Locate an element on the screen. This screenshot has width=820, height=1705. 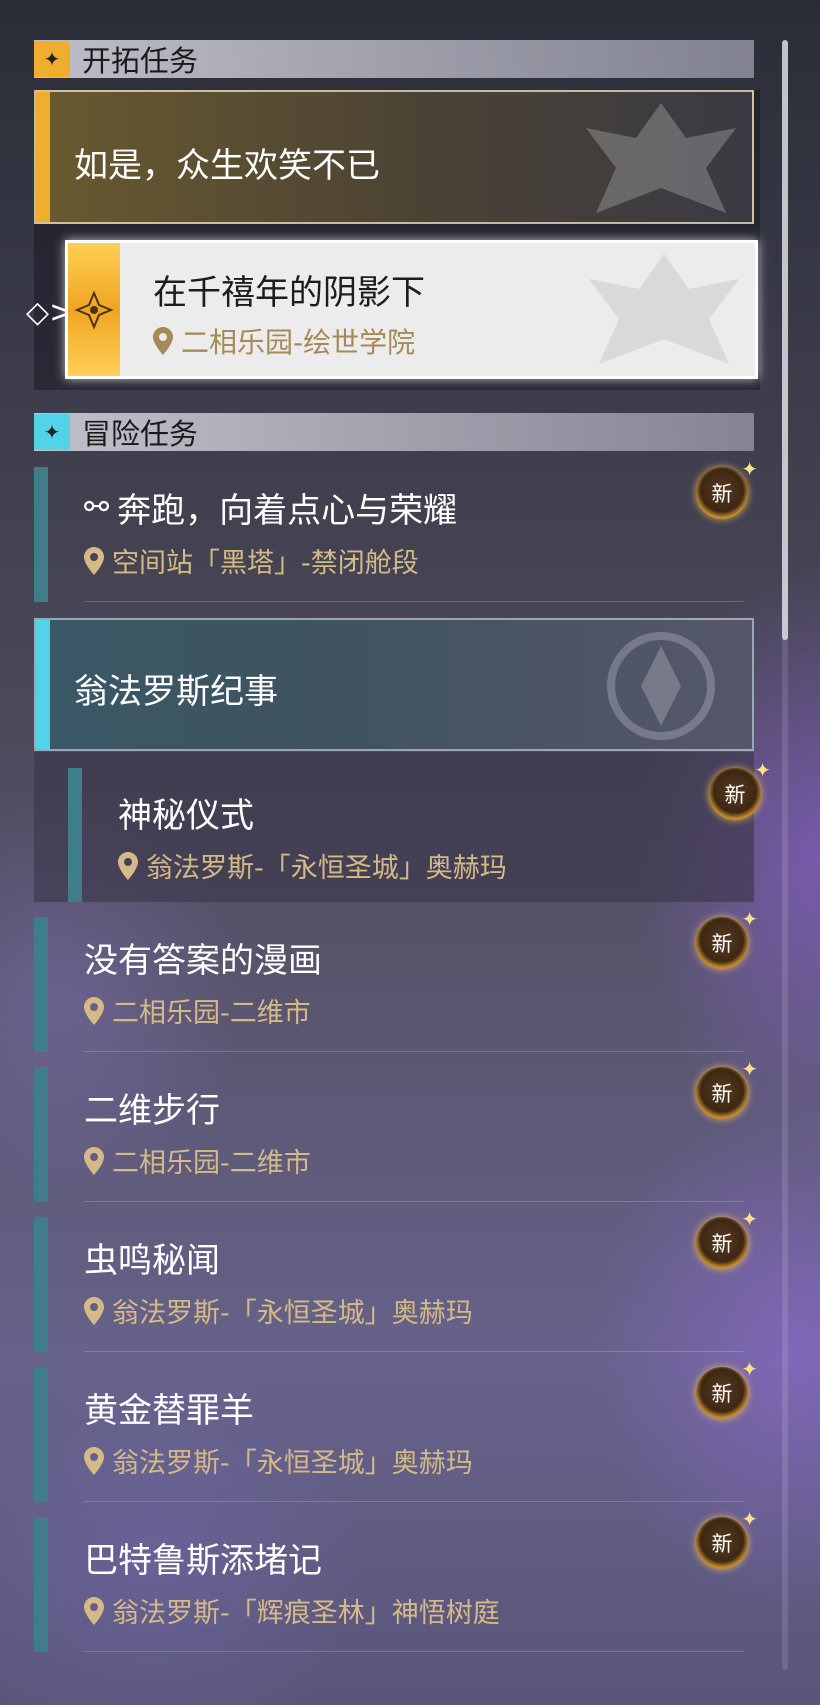
quest-title: 翁法罗斯纪事 is located at coordinates (176, 692).